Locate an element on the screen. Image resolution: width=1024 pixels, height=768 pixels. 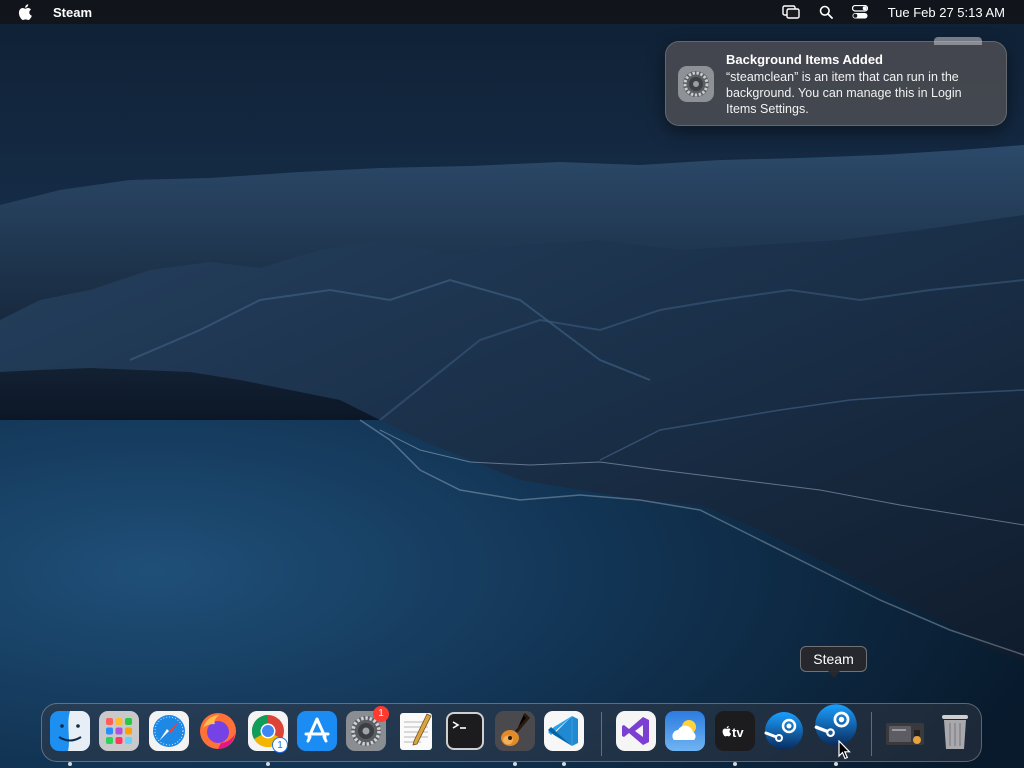
dock-item-chrome: 1 is located at coordinates (268, 738).